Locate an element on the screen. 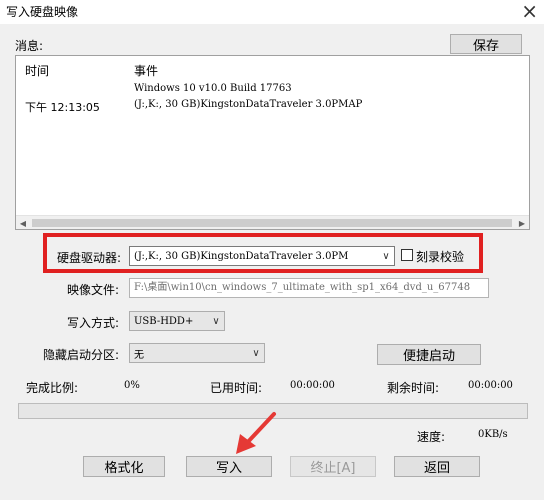  speed-value: 0KB/s is located at coordinates (493, 434).